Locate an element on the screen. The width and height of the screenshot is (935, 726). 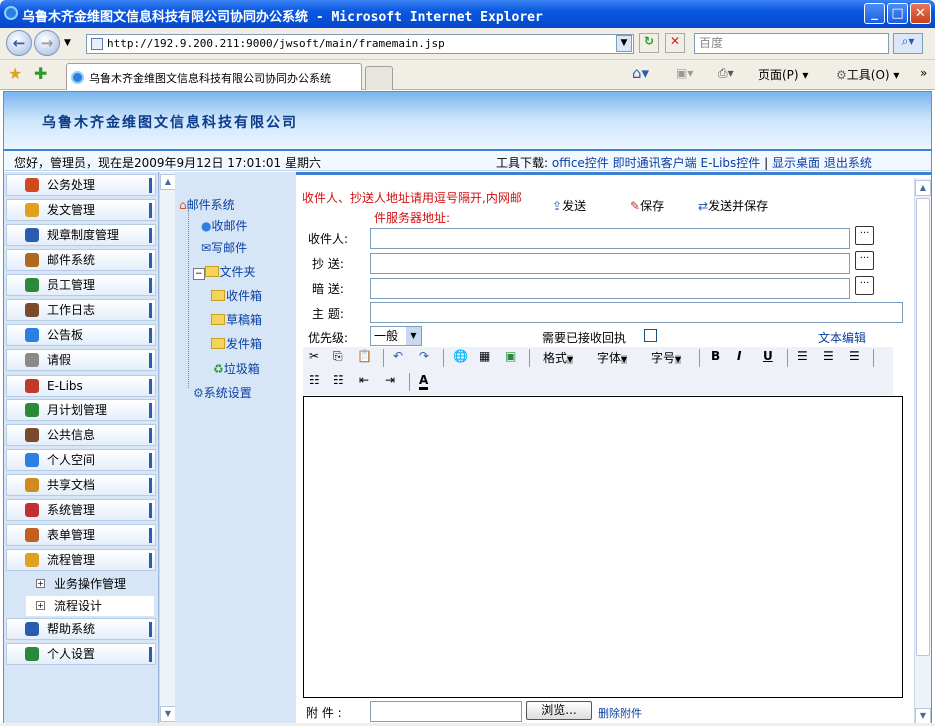
tree-folder-drafts: 草稿箱 is located at coordinates (236, 319).